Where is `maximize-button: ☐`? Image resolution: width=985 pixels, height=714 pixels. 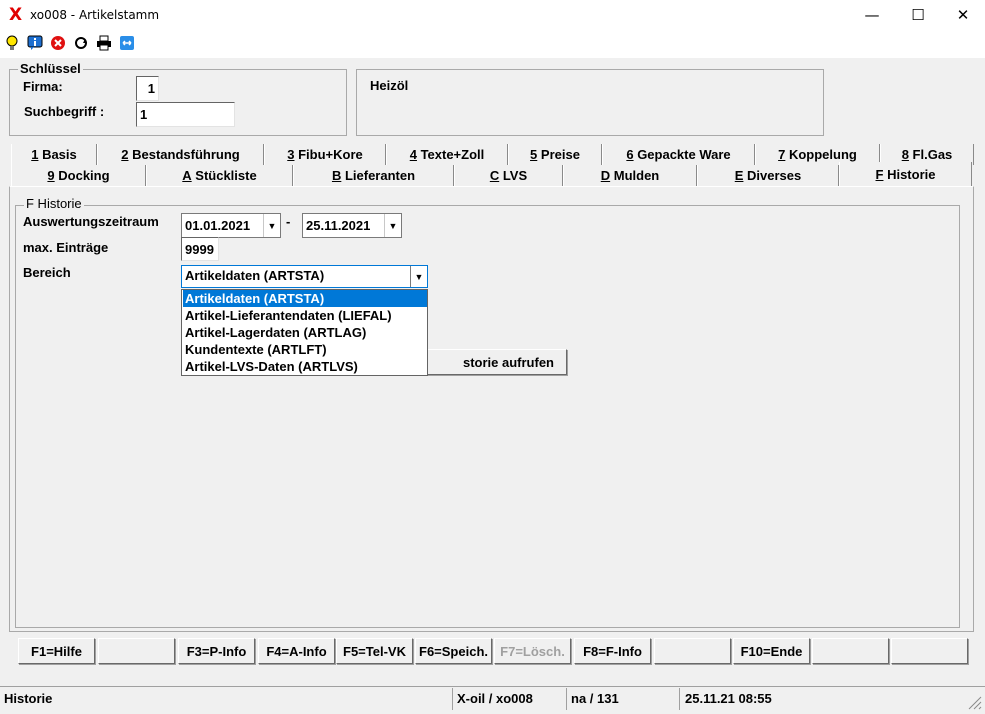
maximize-button: ☐ is located at coordinates (918, 15).